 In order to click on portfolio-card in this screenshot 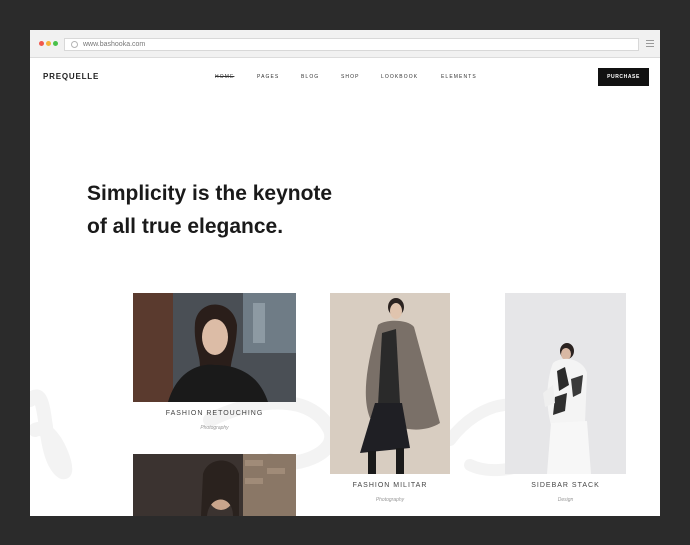, I will do `click(214, 485)`.